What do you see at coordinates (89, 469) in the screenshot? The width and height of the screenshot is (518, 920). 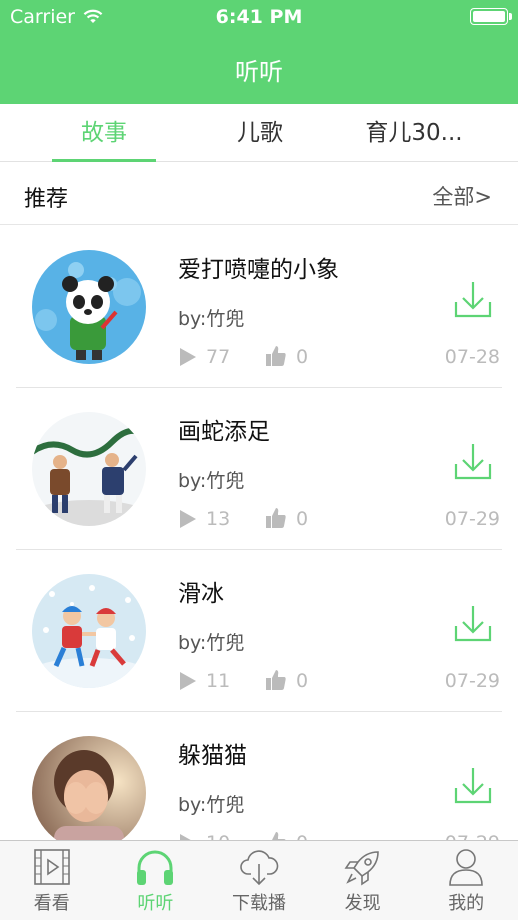 I see `two-men-drawing-illustration` at bounding box center [89, 469].